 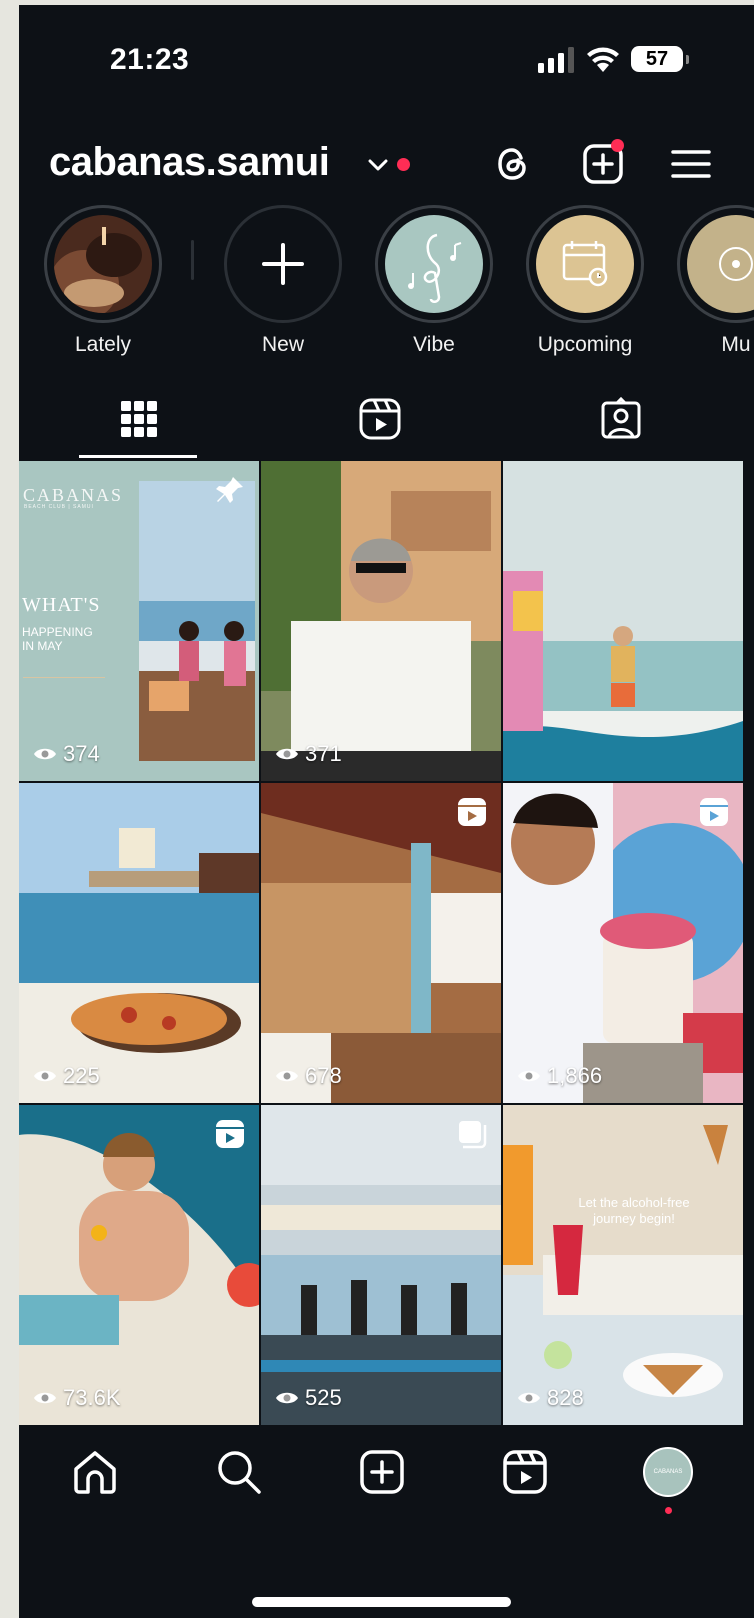 I want to click on view-count-value: 678, so click(x=323, y=1075).